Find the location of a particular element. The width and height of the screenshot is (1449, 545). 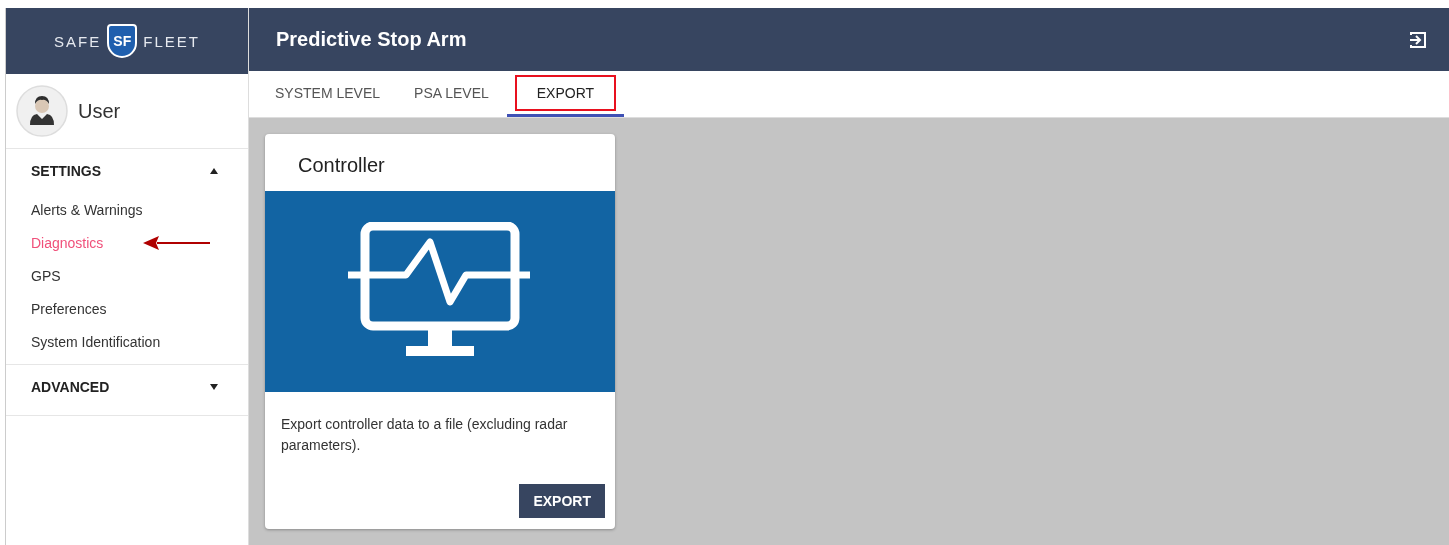

card-title: Controller is located at coordinates (341, 165).